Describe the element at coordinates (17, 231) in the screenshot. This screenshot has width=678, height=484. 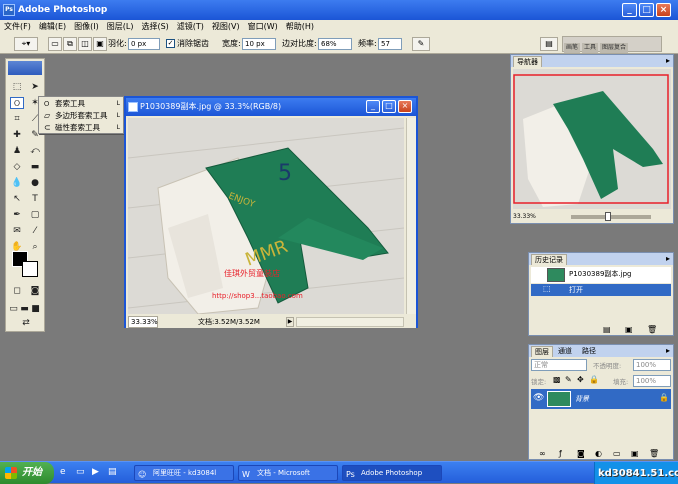
I see `notes-tool-icon: ✉` at that location.